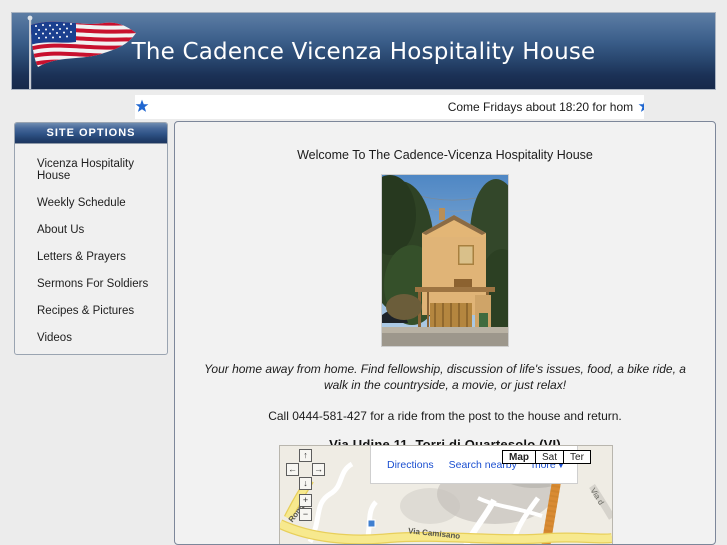 Image resolution: width=727 pixels, height=545 pixels. I want to click on map-type-map-button: Map, so click(518, 457).